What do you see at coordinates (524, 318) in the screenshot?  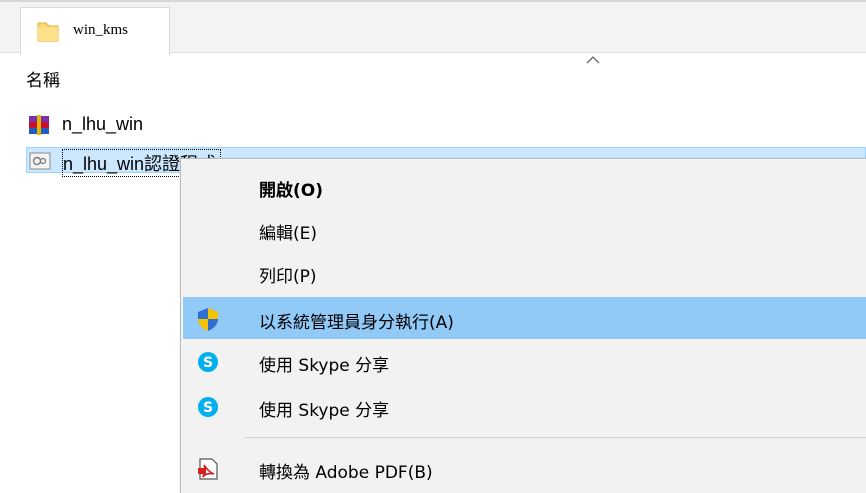 I see `menu-item-run-as-admin: 以系統管理員身分執行(A)` at bounding box center [524, 318].